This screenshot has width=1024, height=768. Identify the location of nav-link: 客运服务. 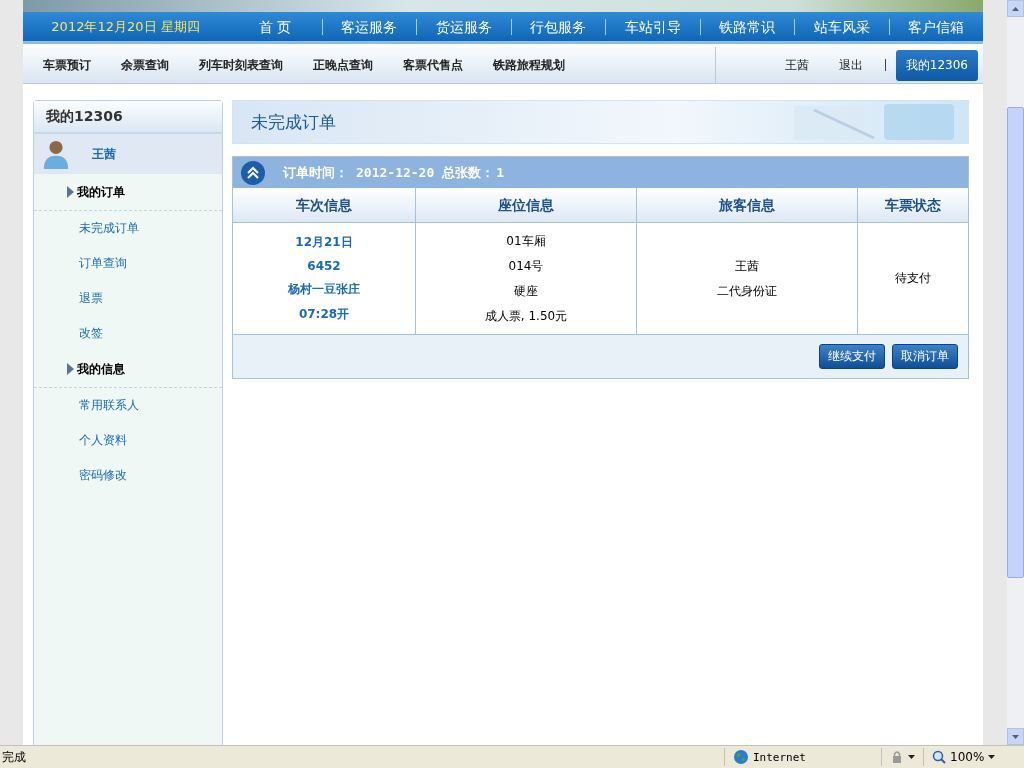
(368, 26).